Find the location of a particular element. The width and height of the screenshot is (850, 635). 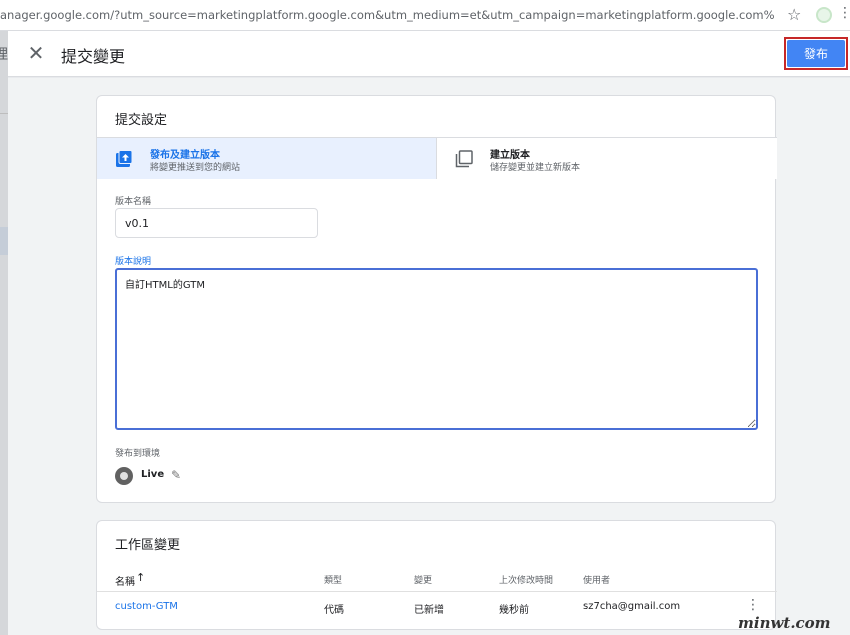

watermark: minwt.com is located at coordinates (784, 623).